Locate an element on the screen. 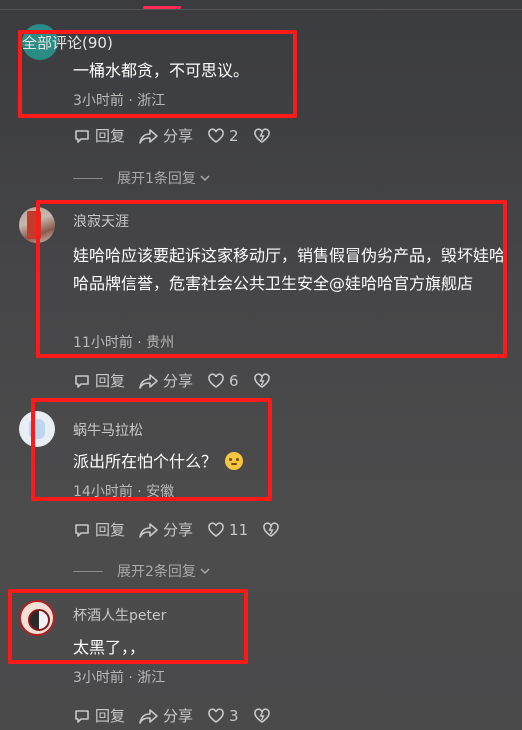 The height and width of the screenshot is (730, 522). comment-actions: 回复 分享 2 is located at coordinates (181, 135).